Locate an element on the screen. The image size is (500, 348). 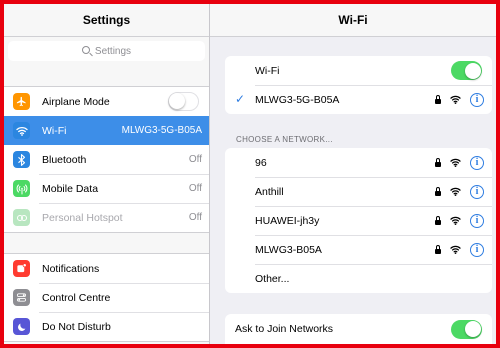
antenna-icon is located at coordinates (21, 188).